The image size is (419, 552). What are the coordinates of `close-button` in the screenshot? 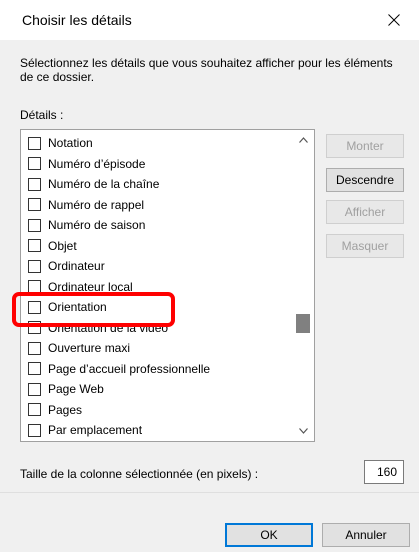 It's located at (394, 20).